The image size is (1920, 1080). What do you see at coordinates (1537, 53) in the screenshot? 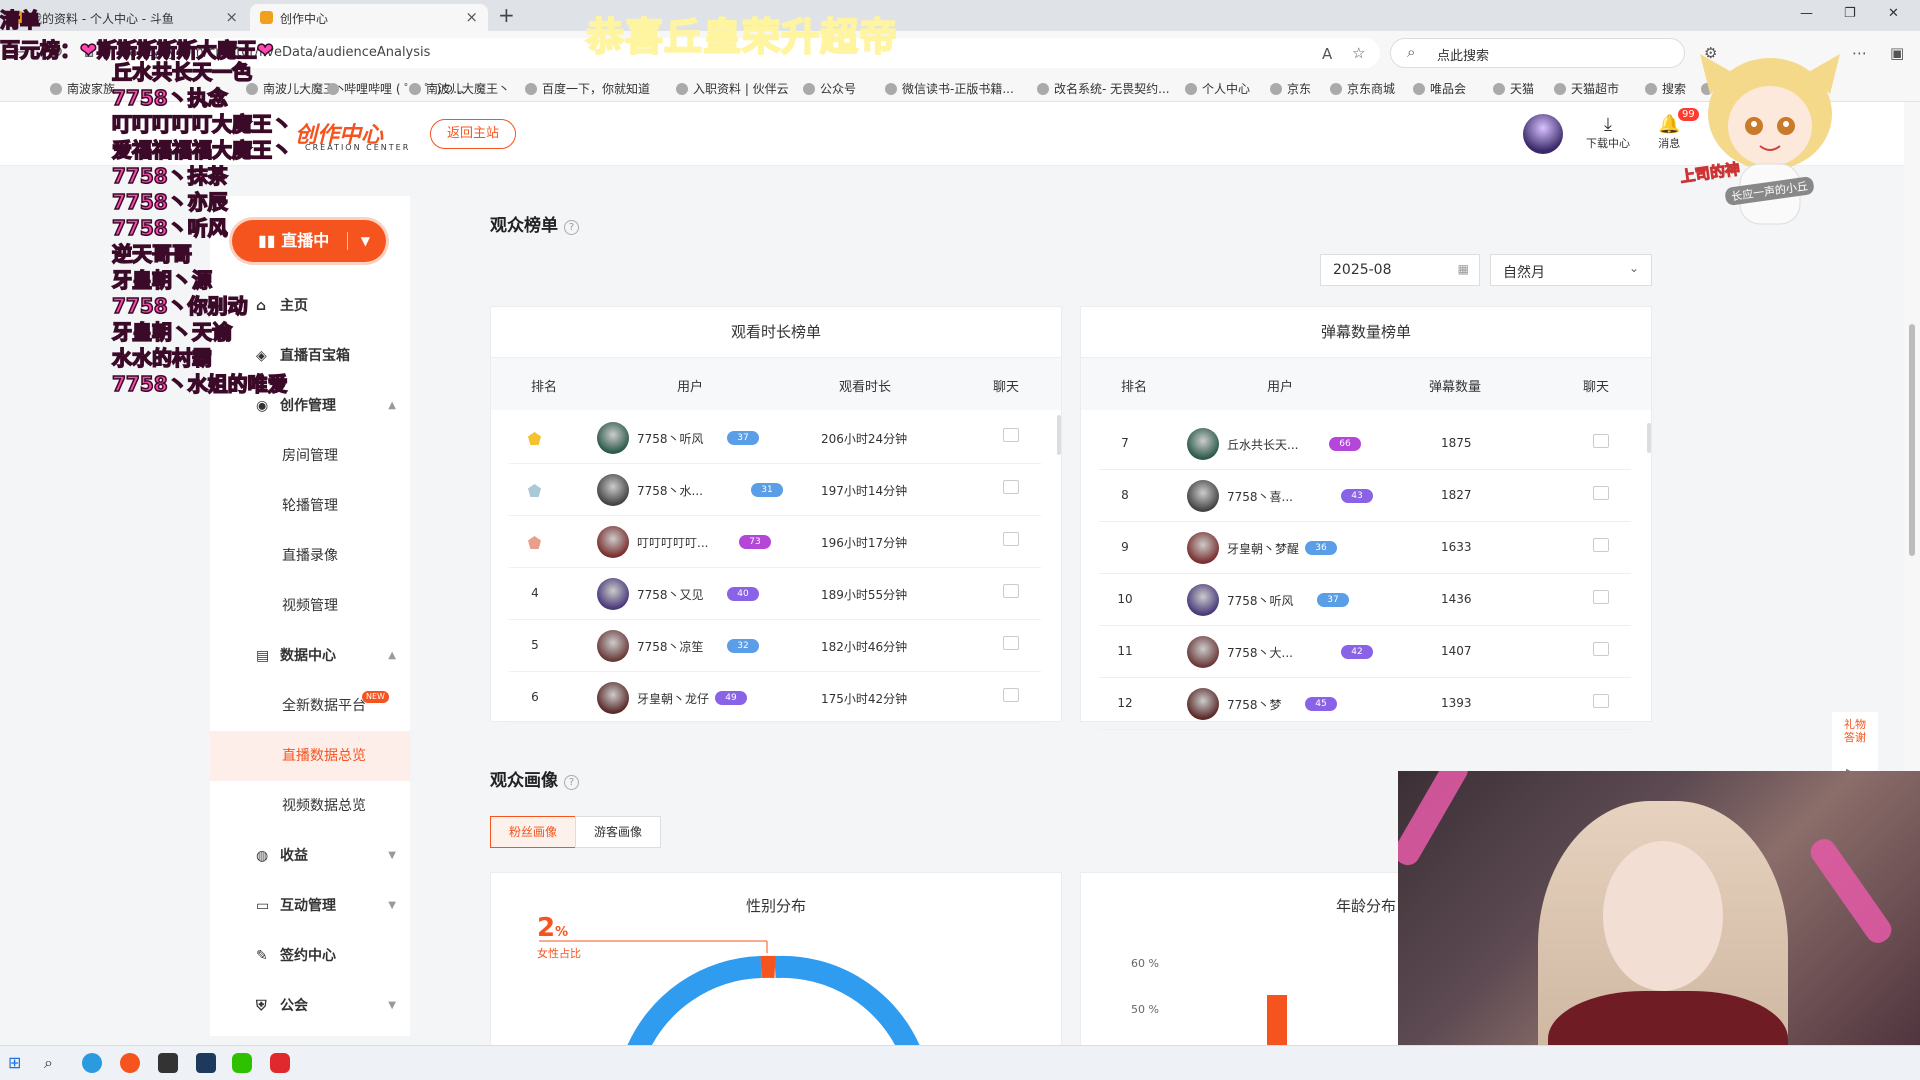
I see `search-box: ⌕ 点此搜索` at bounding box center [1537, 53].